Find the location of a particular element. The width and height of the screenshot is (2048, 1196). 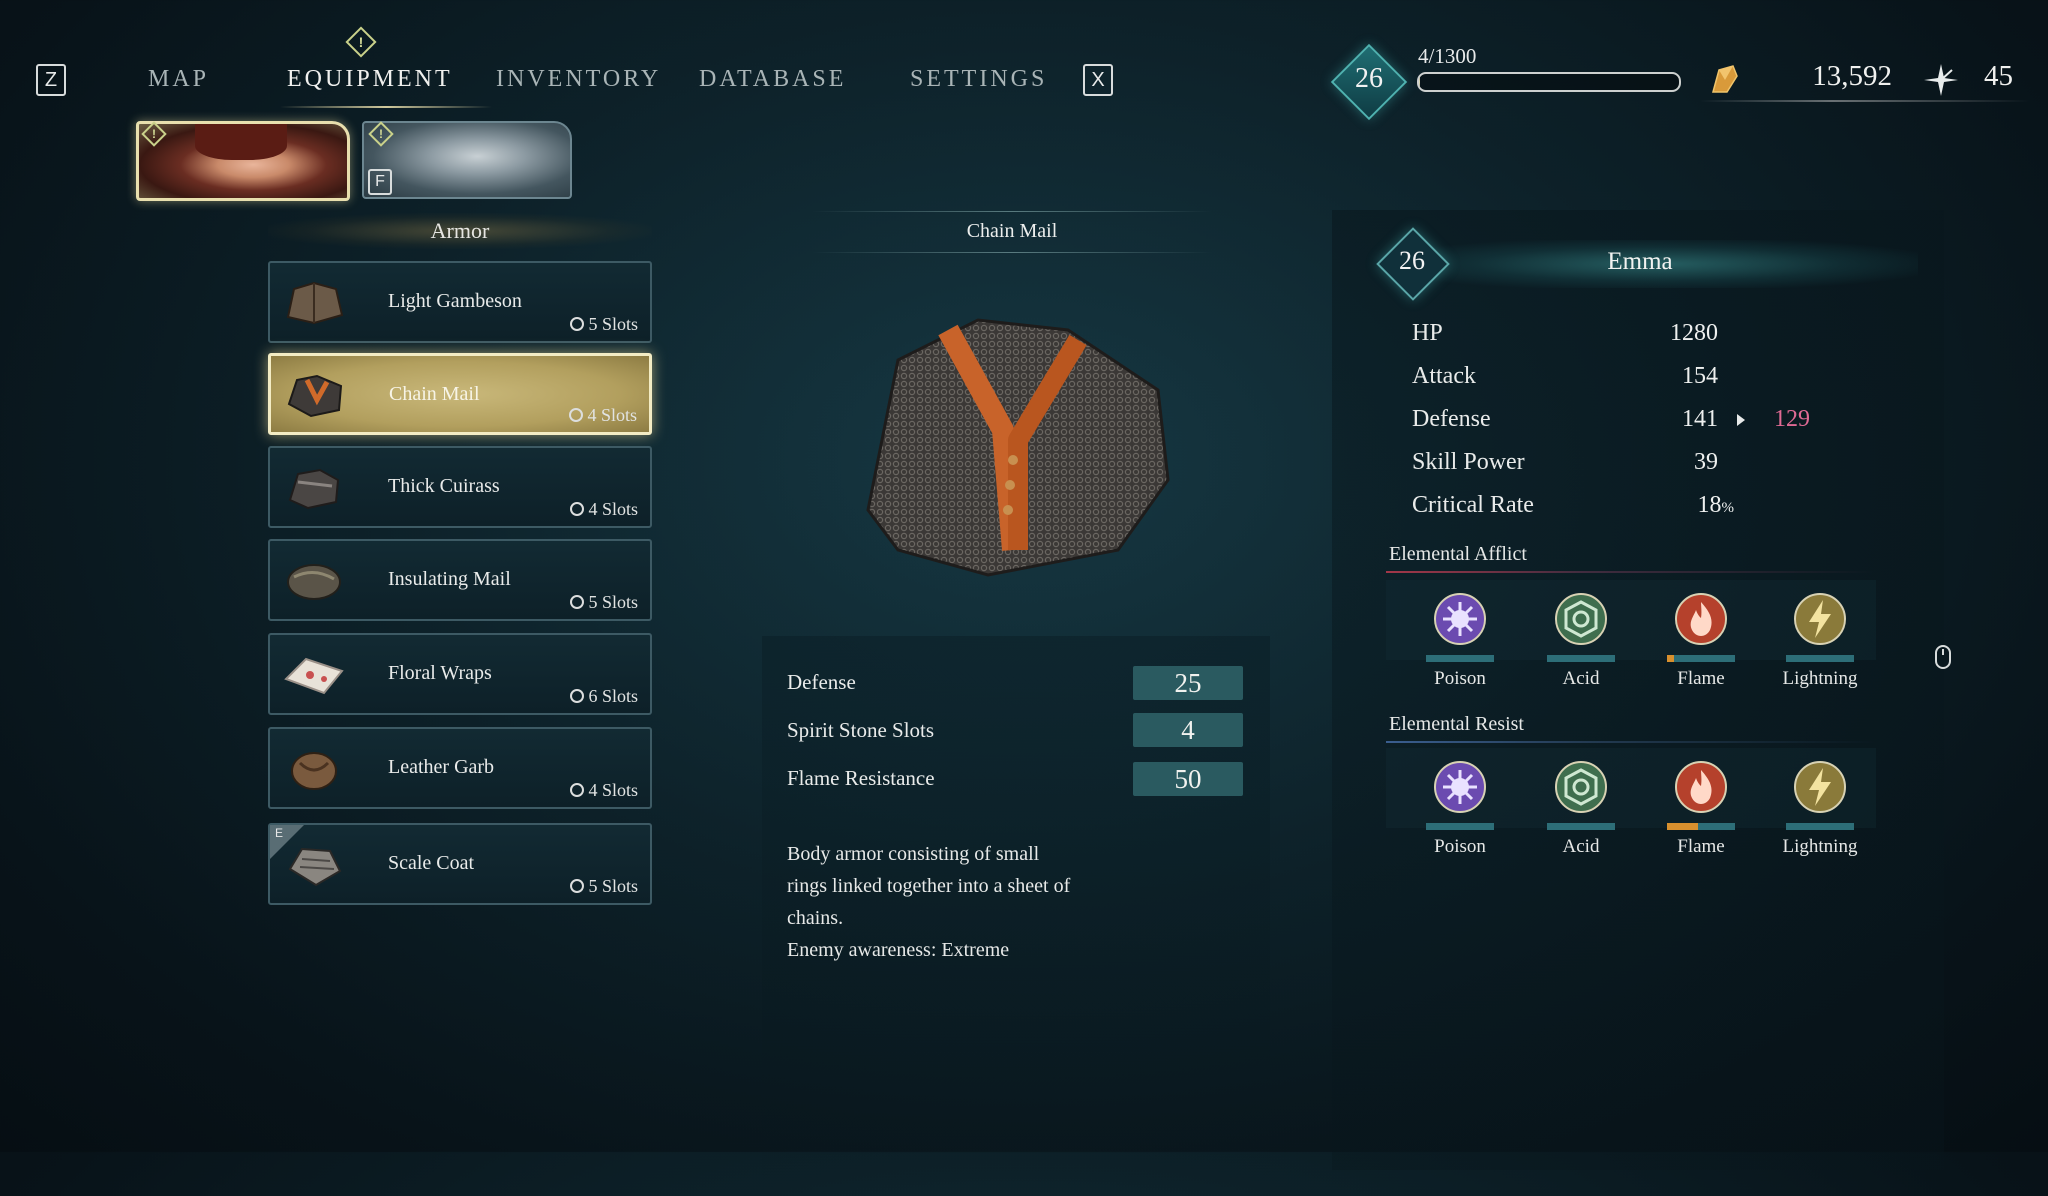

char-stat-label: Critical Rate is located at coordinates (1473, 505).